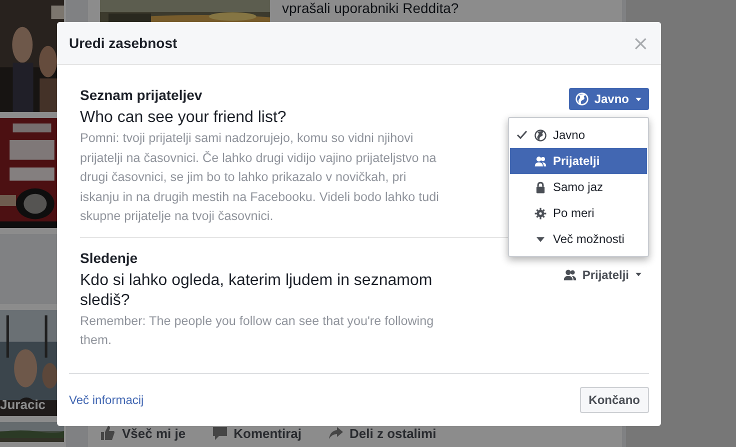 The image size is (736, 447). Describe the element at coordinates (108, 433) in the screenshot. I see `thumb-icon` at that location.